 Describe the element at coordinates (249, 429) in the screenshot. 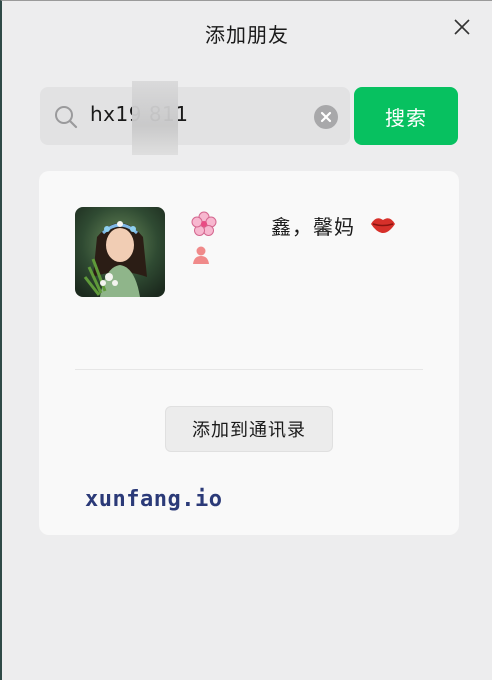

I see `add-to-contacts-button: 添加到通讯录` at that location.